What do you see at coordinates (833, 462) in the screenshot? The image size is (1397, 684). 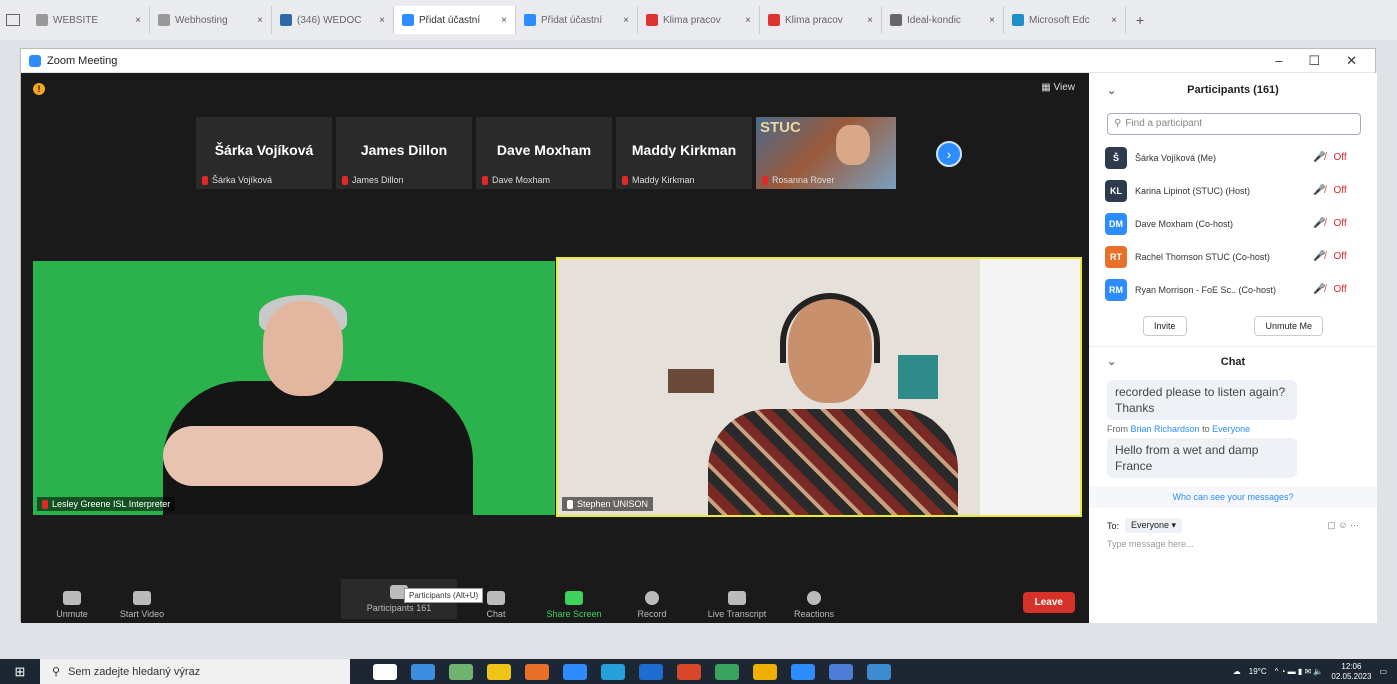 I see `video-figure` at bounding box center [833, 462].